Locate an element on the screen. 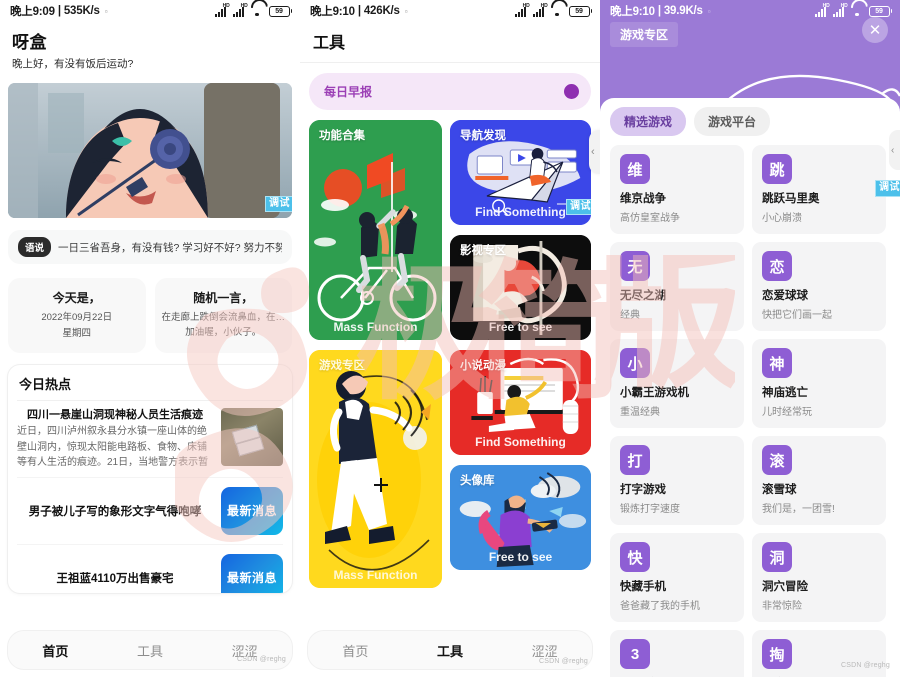 This screenshot has height=677, width=900. game-card: 快 快藏手机 爸爸藏了我的手机 is located at coordinates (677, 577).